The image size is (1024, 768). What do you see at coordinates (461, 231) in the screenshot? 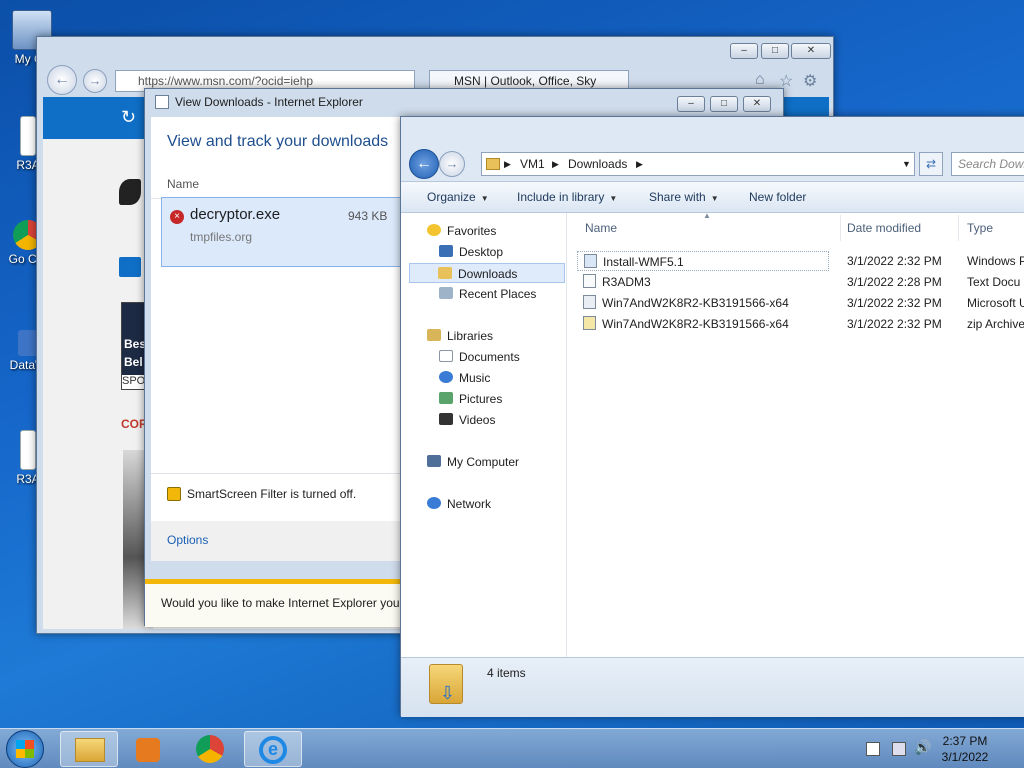
I see `nav-favorites: Favorites` at bounding box center [461, 231].